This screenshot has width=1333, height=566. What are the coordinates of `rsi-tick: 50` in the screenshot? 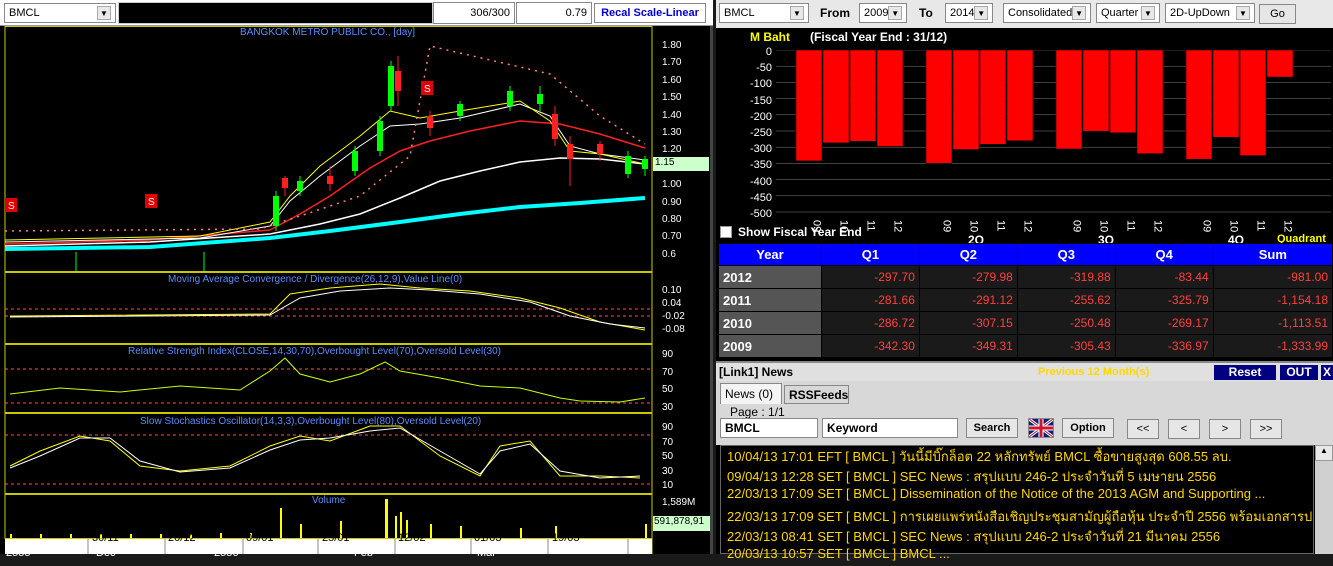 It's located at (668, 389).